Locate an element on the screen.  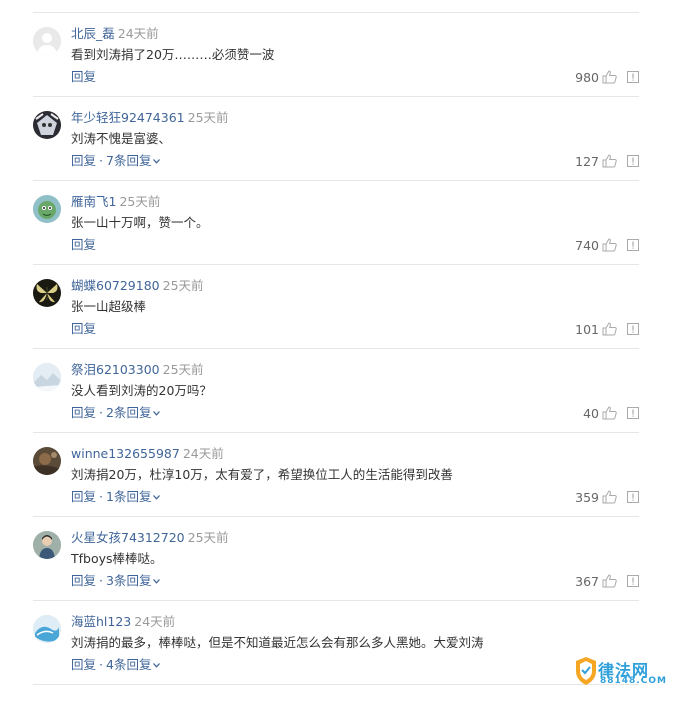
comment-stats: 40 is located at coordinates (611, 413).